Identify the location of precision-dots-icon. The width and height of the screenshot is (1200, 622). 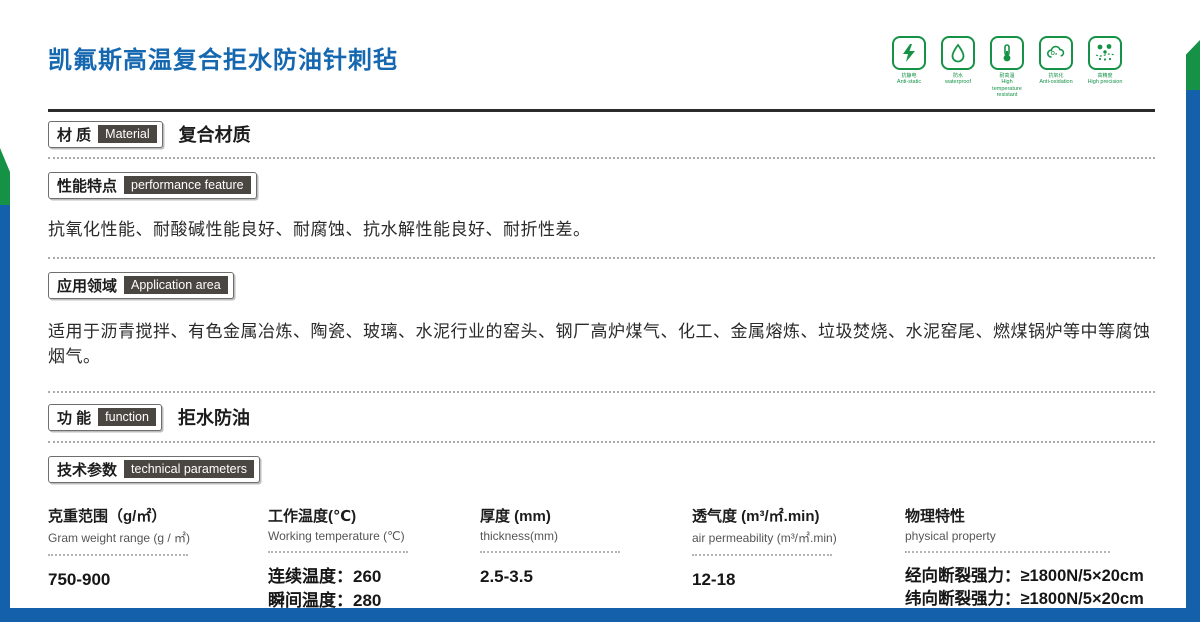
(1105, 53).